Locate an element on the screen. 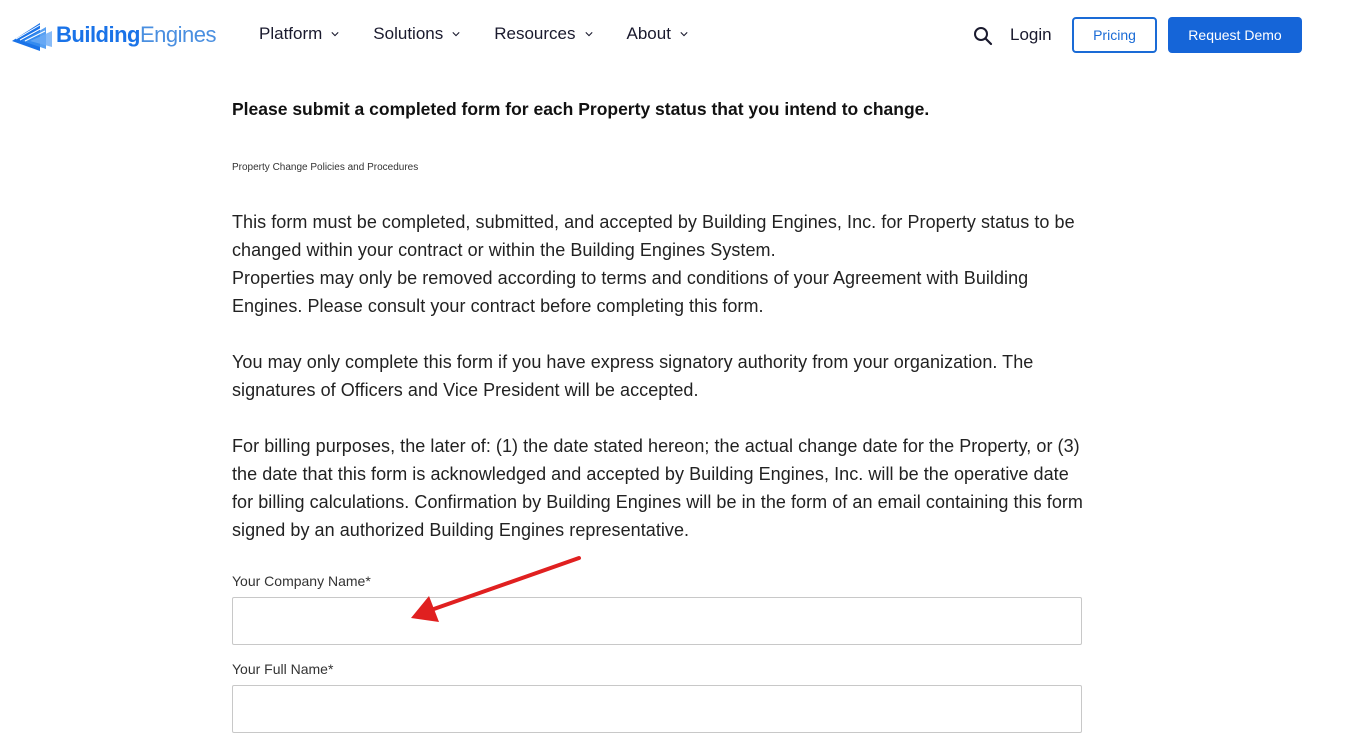 The image size is (1366, 743). logo-text-engines: Engines is located at coordinates (178, 34).